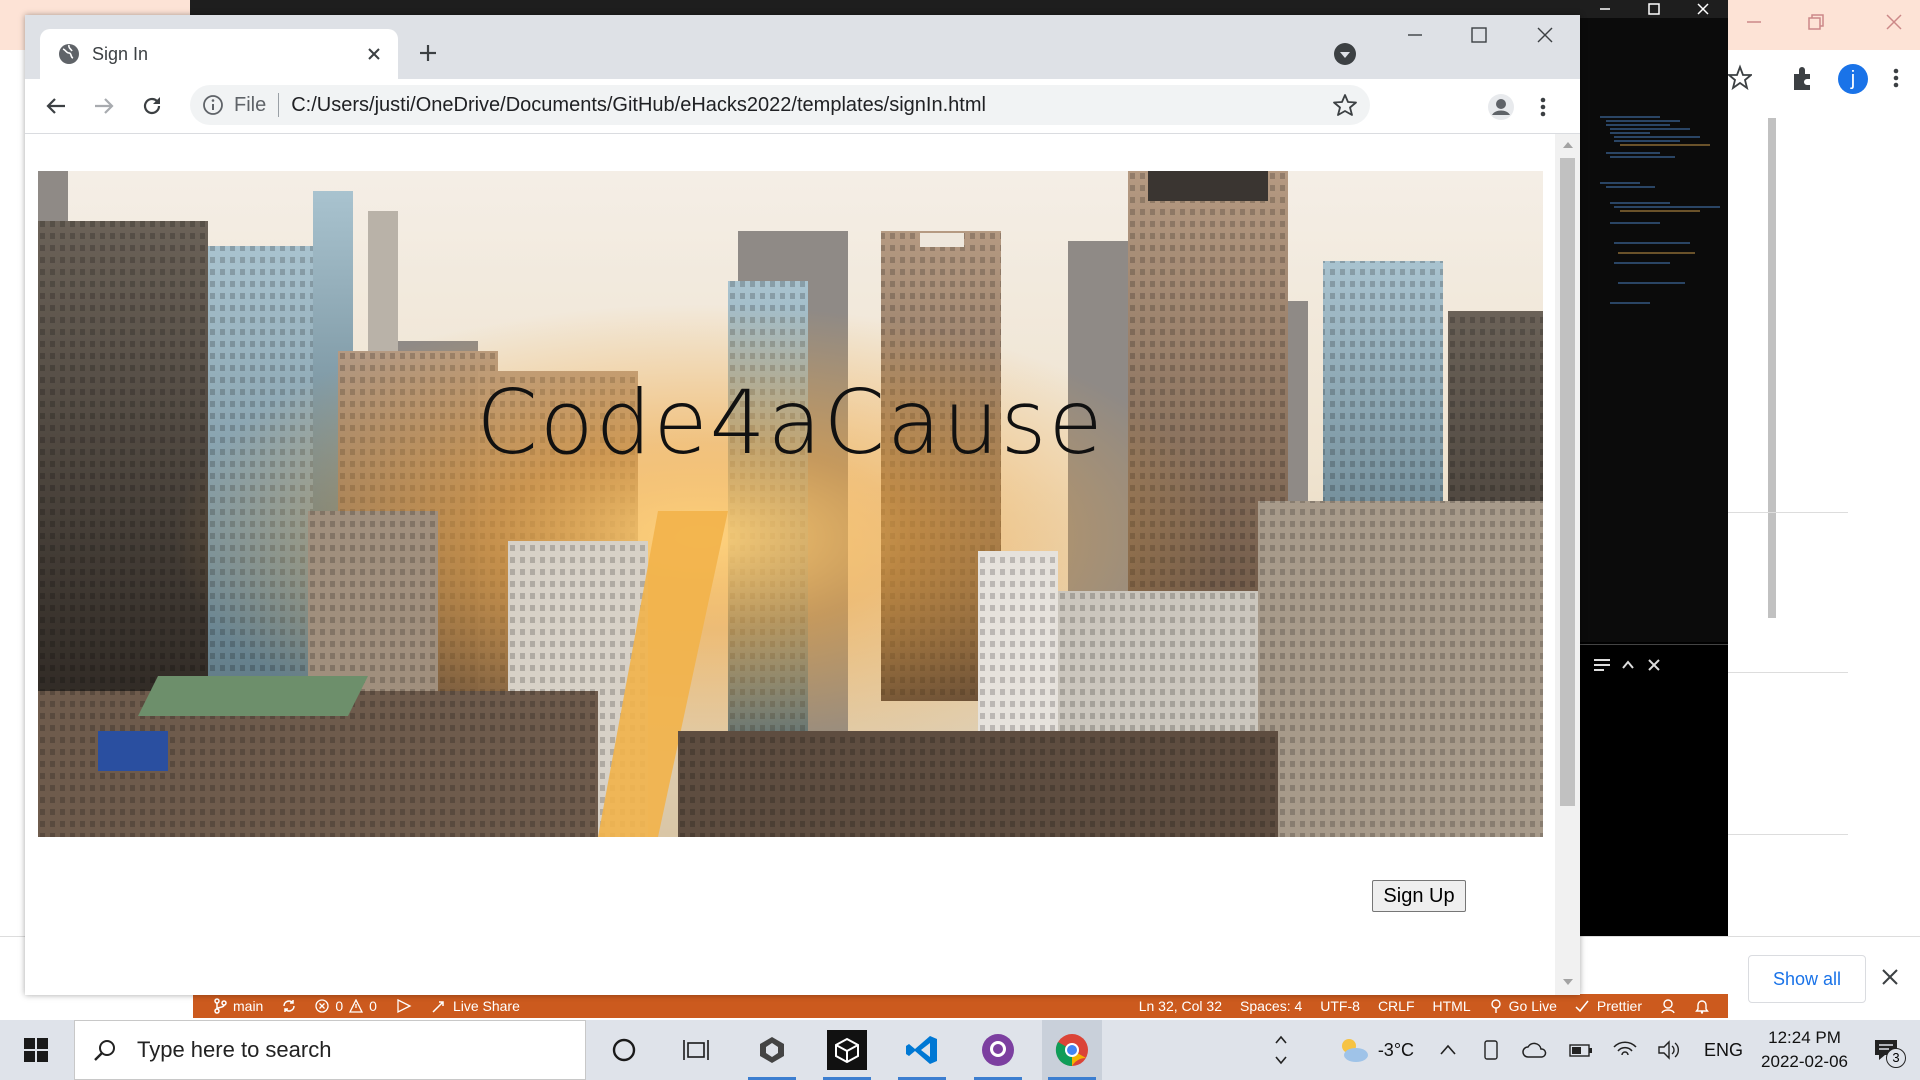 Image resolution: width=1920 pixels, height=1080 pixels. Describe the element at coordinates (1568, 145) in the screenshot. I see `scroll-up-arrow-icon` at that location.